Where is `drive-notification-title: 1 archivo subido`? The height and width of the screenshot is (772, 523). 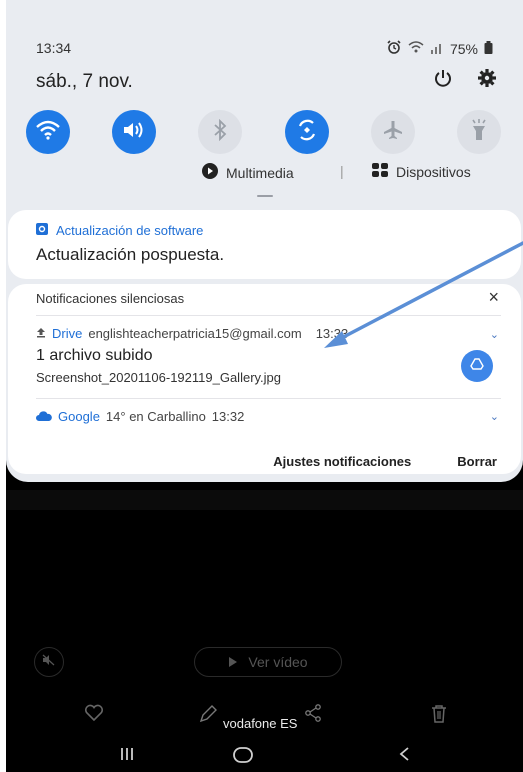 drive-notification-title: 1 archivo subido is located at coordinates (94, 355).